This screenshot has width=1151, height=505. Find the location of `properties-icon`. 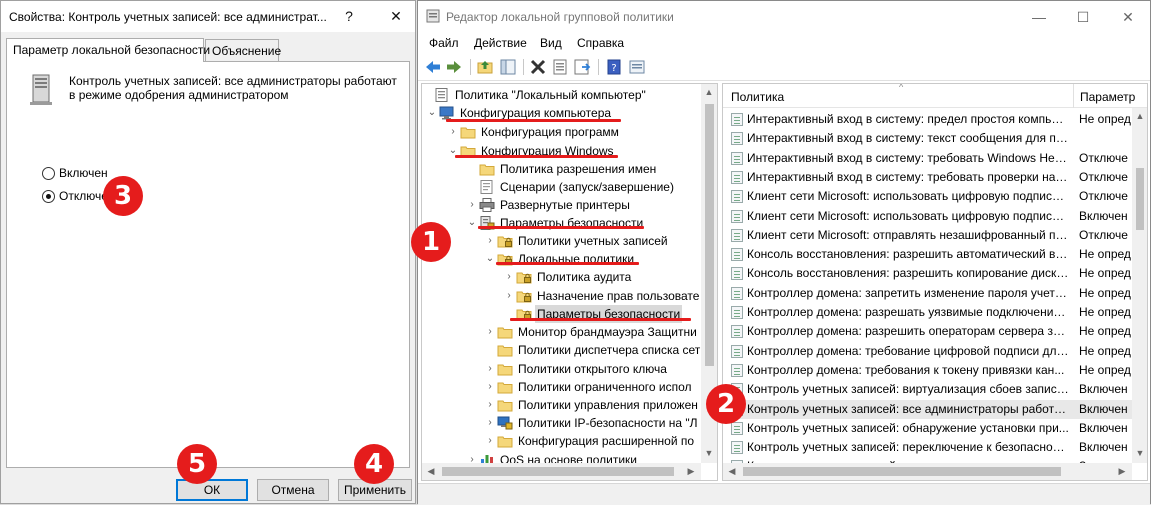

properties-icon is located at coordinates (560, 67).